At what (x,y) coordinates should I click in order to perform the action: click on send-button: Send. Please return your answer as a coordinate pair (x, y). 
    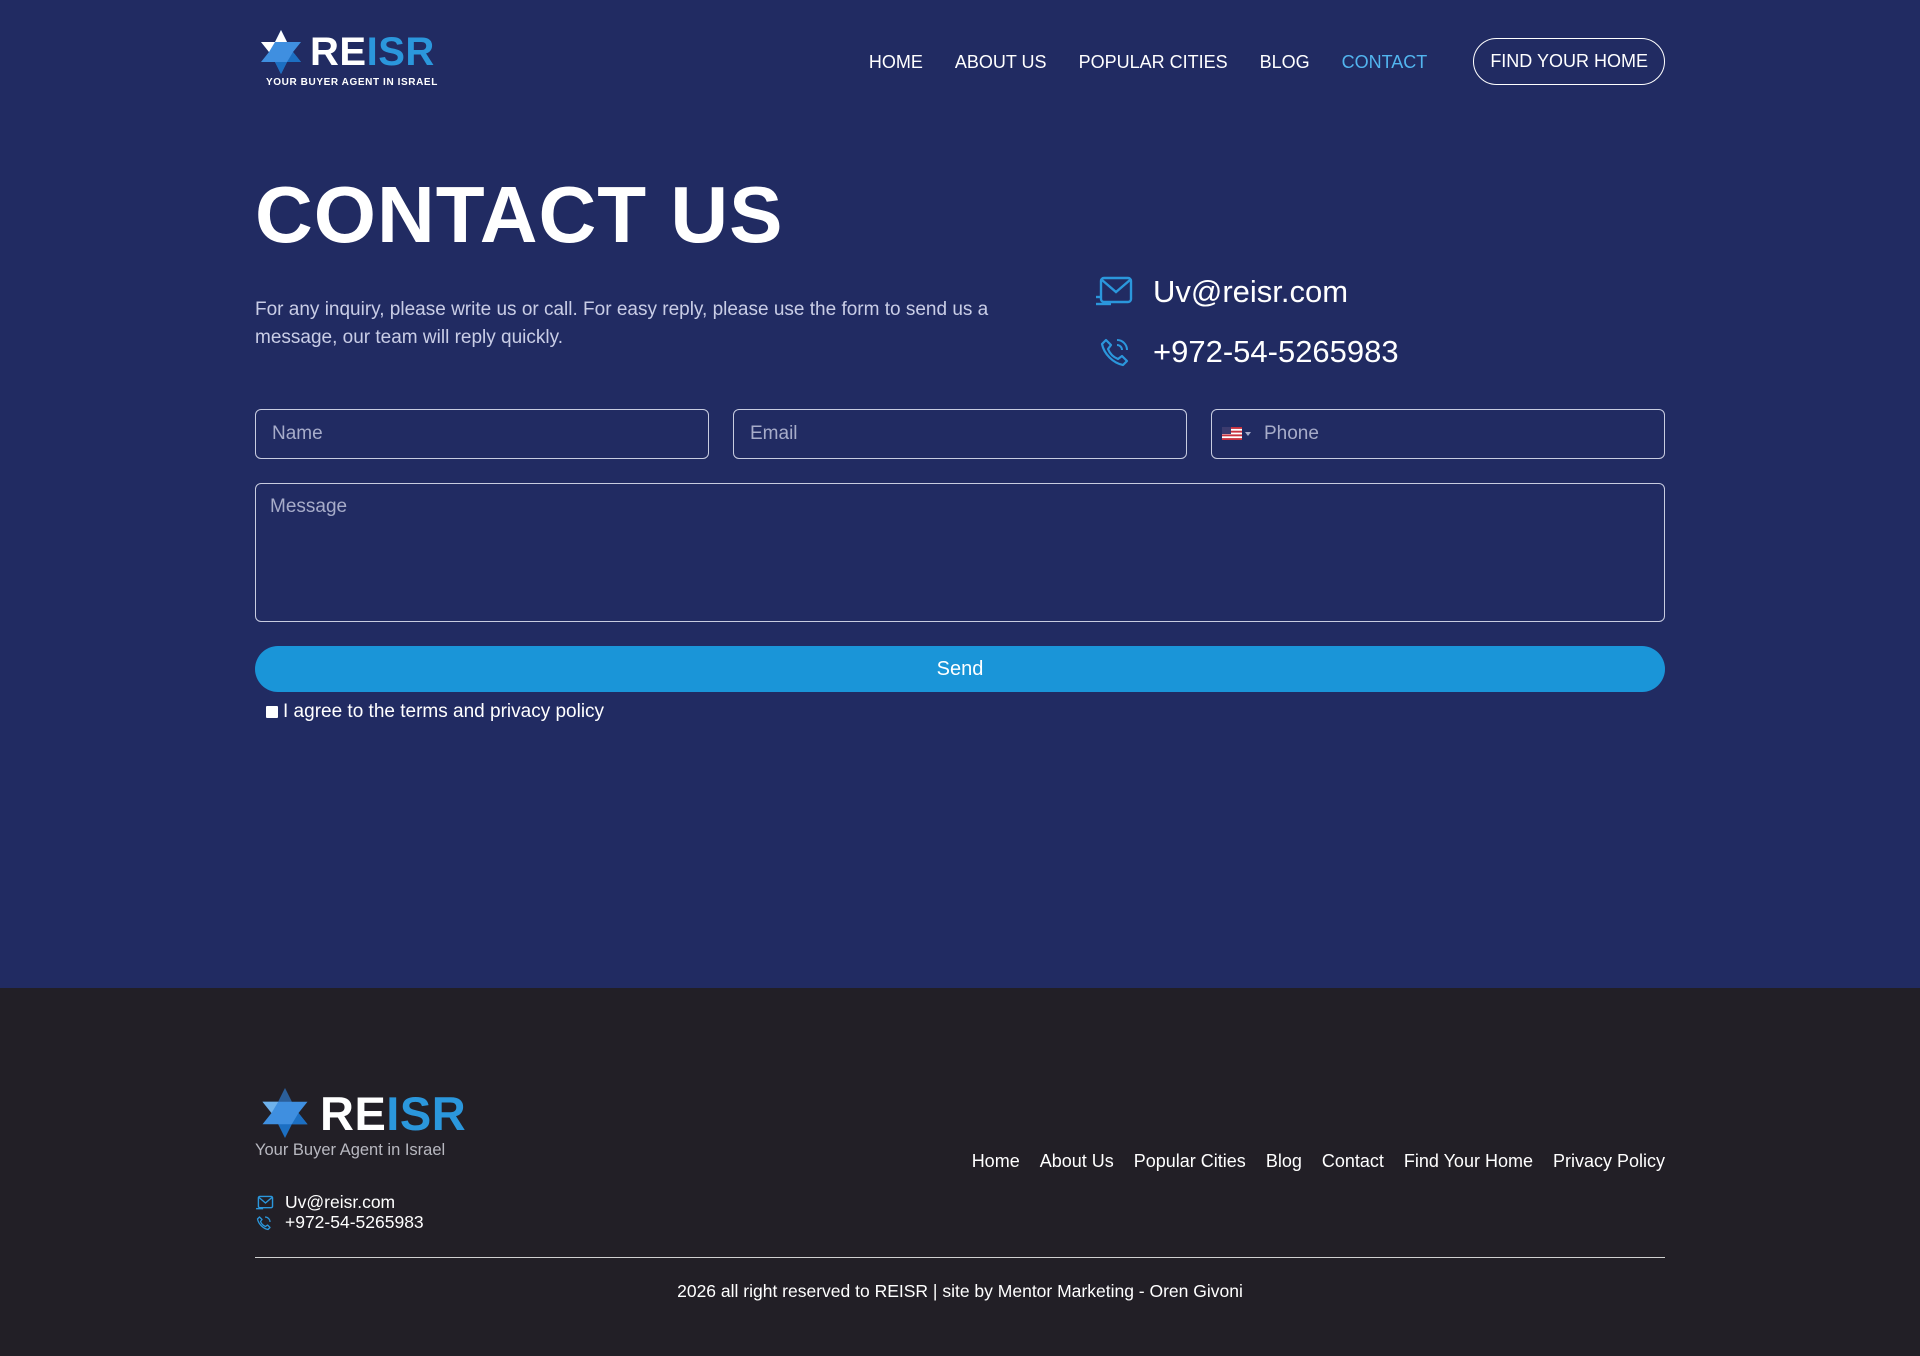
    Looking at the image, I should click on (960, 669).